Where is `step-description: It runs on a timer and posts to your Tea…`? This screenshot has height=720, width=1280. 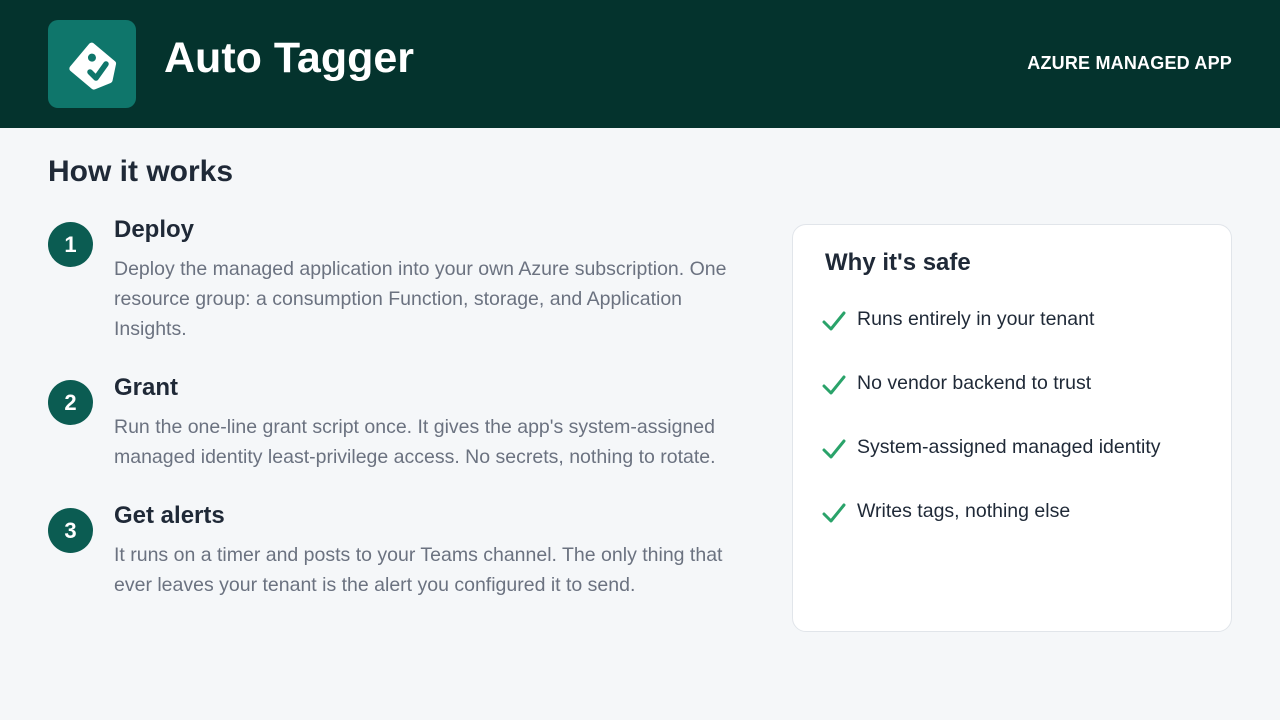
step-description: It runs on a timer and posts to your Tea… is located at coordinates (418, 570).